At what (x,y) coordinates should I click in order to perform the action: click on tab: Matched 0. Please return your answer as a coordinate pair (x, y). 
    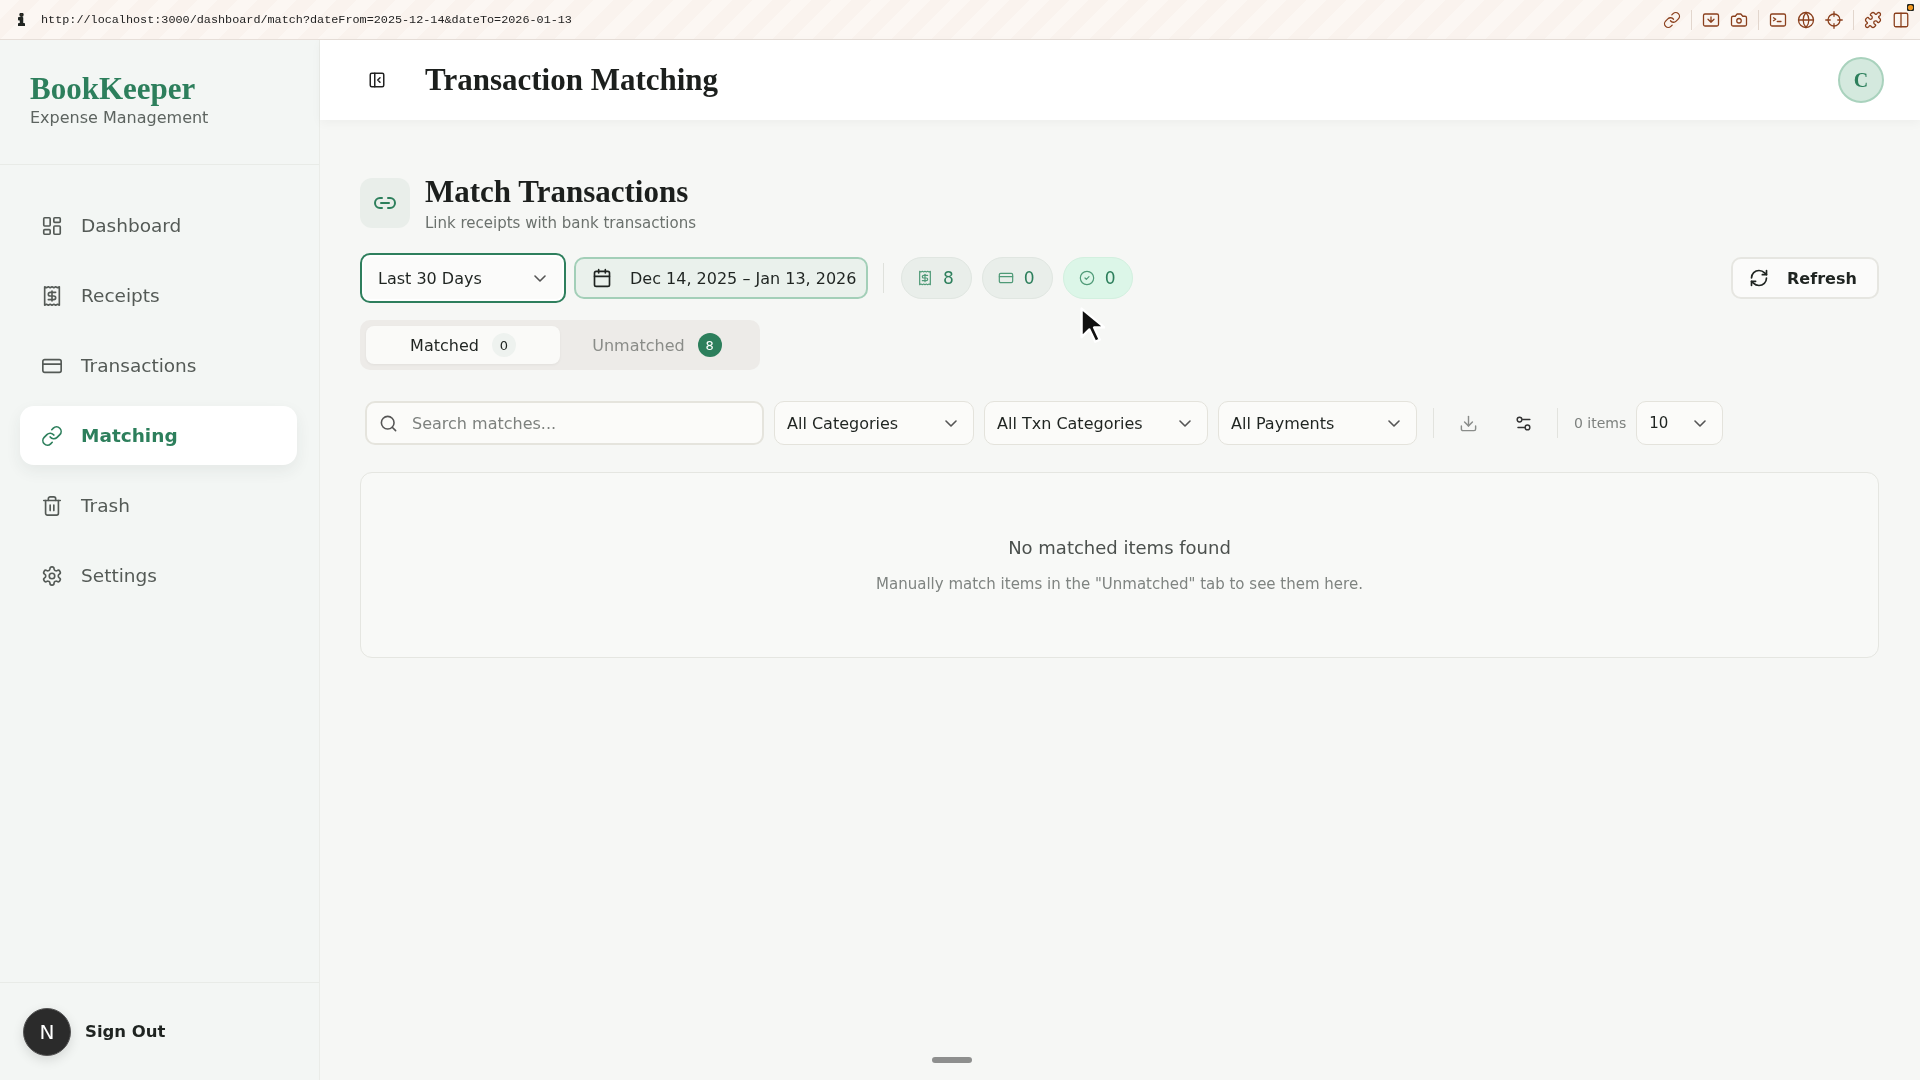
    Looking at the image, I should click on (463, 345).